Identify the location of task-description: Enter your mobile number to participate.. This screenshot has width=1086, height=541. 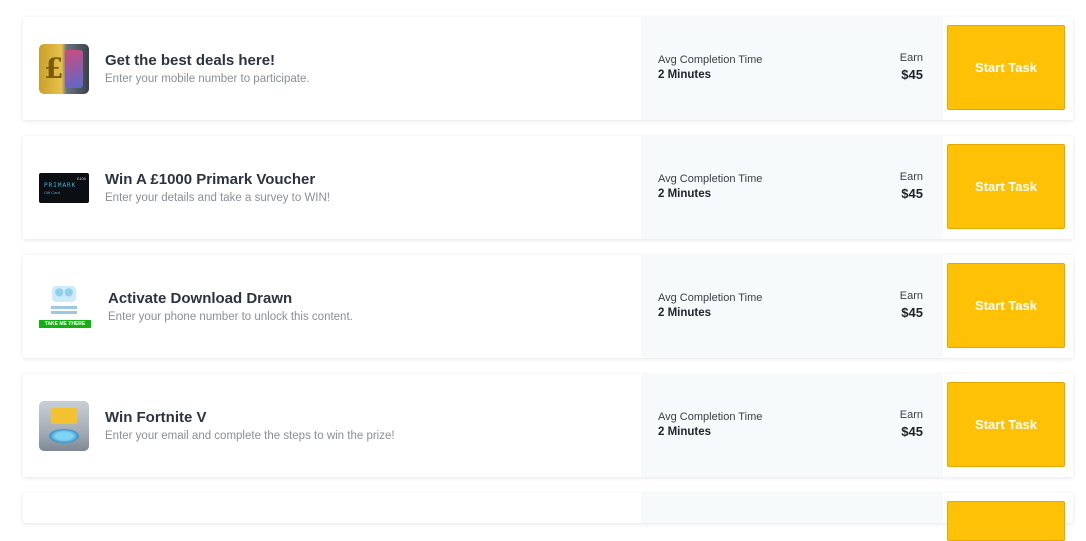
(207, 79).